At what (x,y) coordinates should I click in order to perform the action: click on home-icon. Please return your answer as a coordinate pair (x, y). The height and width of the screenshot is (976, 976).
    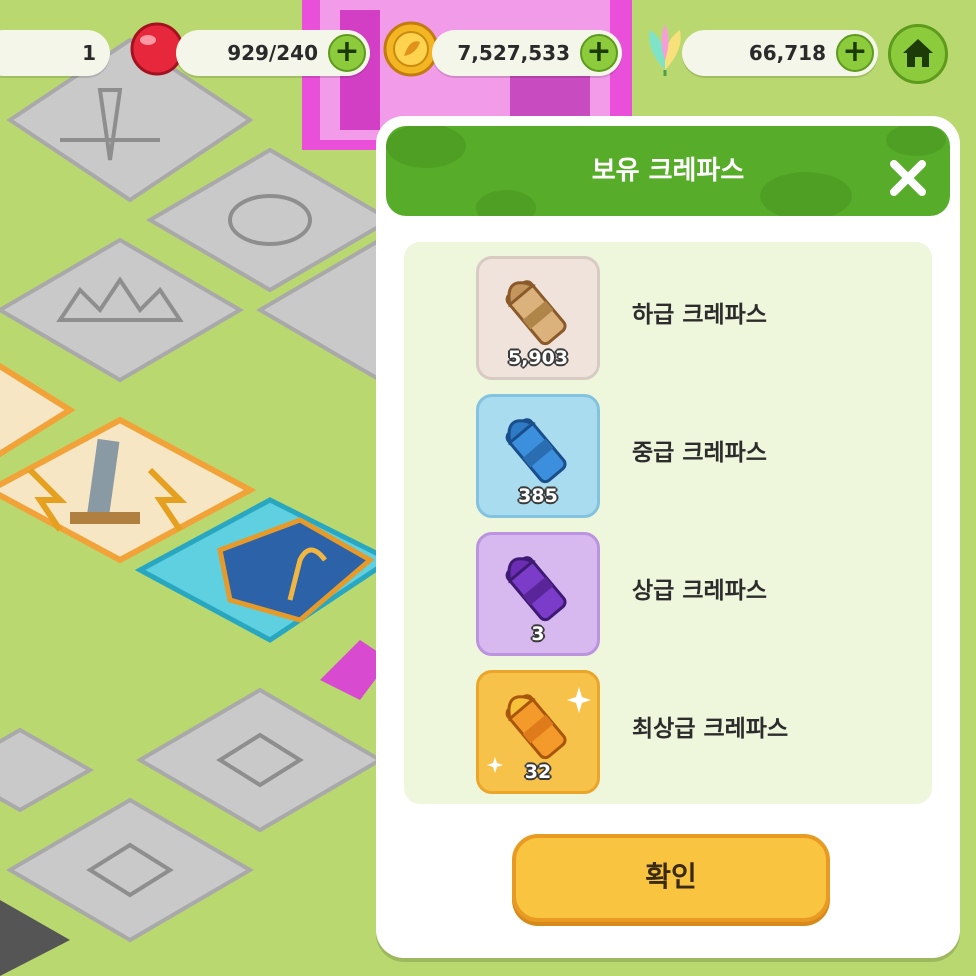
    Looking at the image, I should click on (918, 53).